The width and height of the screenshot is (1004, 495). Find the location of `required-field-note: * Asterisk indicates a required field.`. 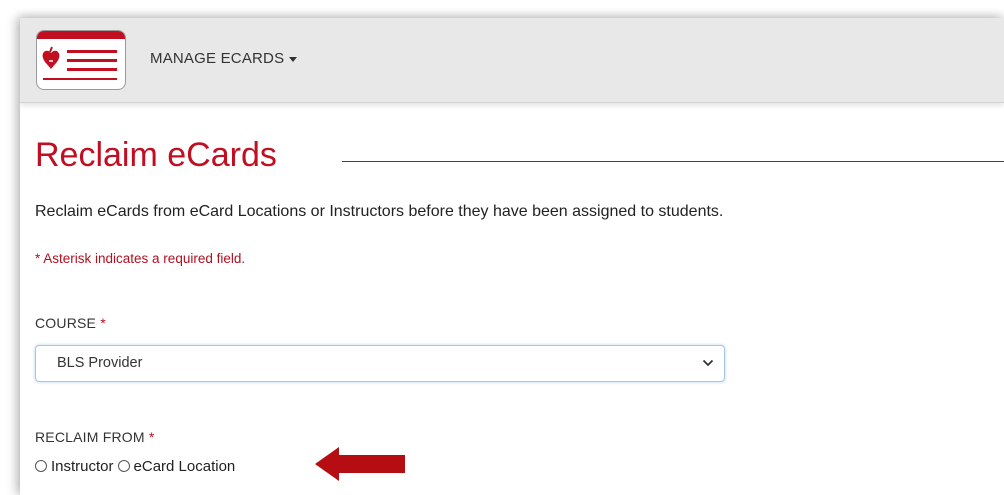

required-field-note: * Asterisk indicates a required field. is located at coordinates (140, 258).